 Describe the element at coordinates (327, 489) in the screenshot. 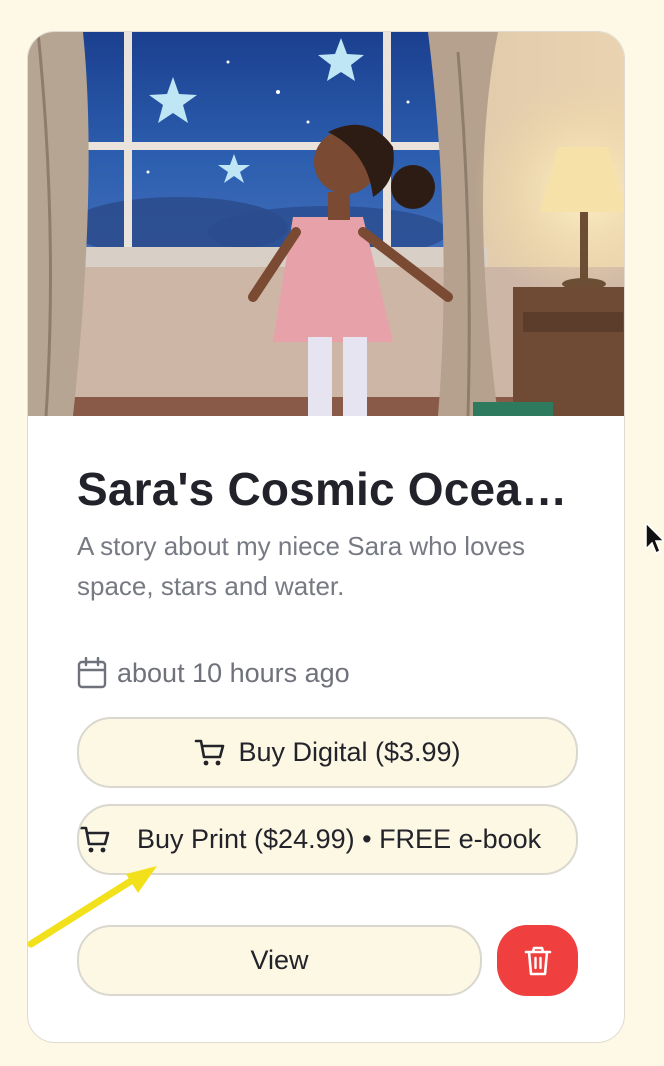

I see `story-title: Sara's Cosmic Ocean Adventure` at that location.